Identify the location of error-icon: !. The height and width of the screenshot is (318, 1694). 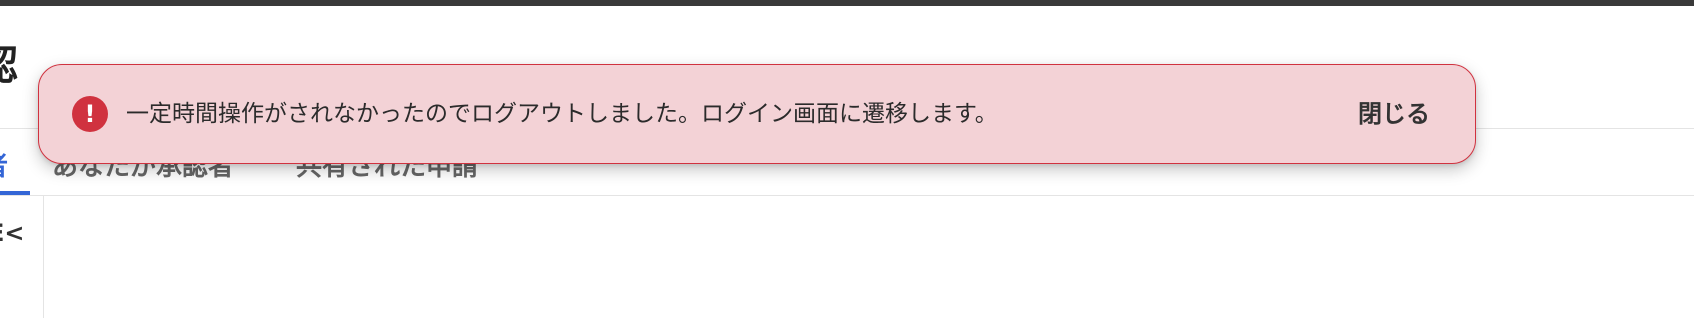
(90, 114).